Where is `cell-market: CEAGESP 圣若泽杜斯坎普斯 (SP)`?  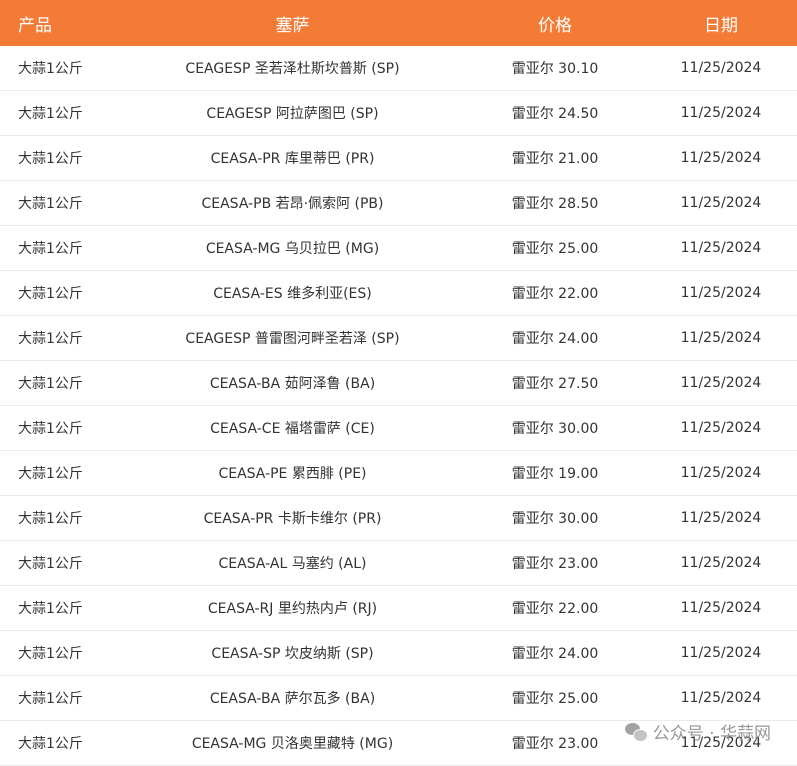 cell-market: CEAGESP 圣若泽杜斯坎普斯 (SP) is located at coordinates (292, 69).